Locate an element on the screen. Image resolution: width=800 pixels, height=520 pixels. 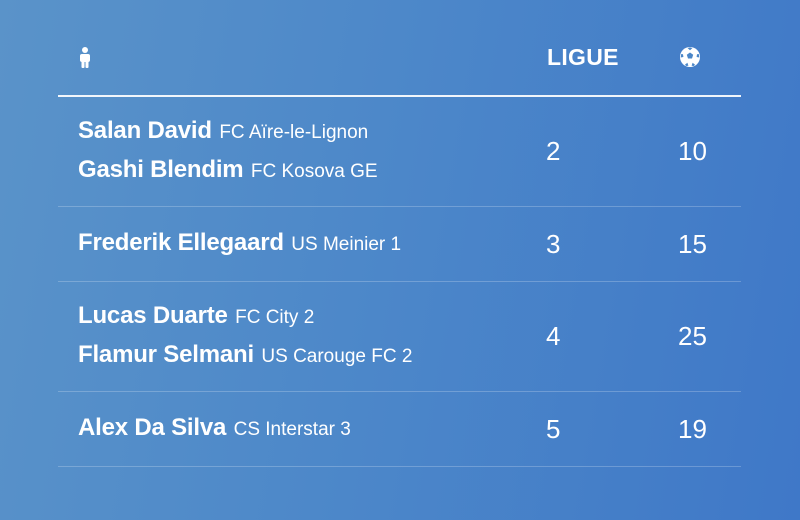
player-club: US Carouge FC 2 is located at coordinates (337, 356).